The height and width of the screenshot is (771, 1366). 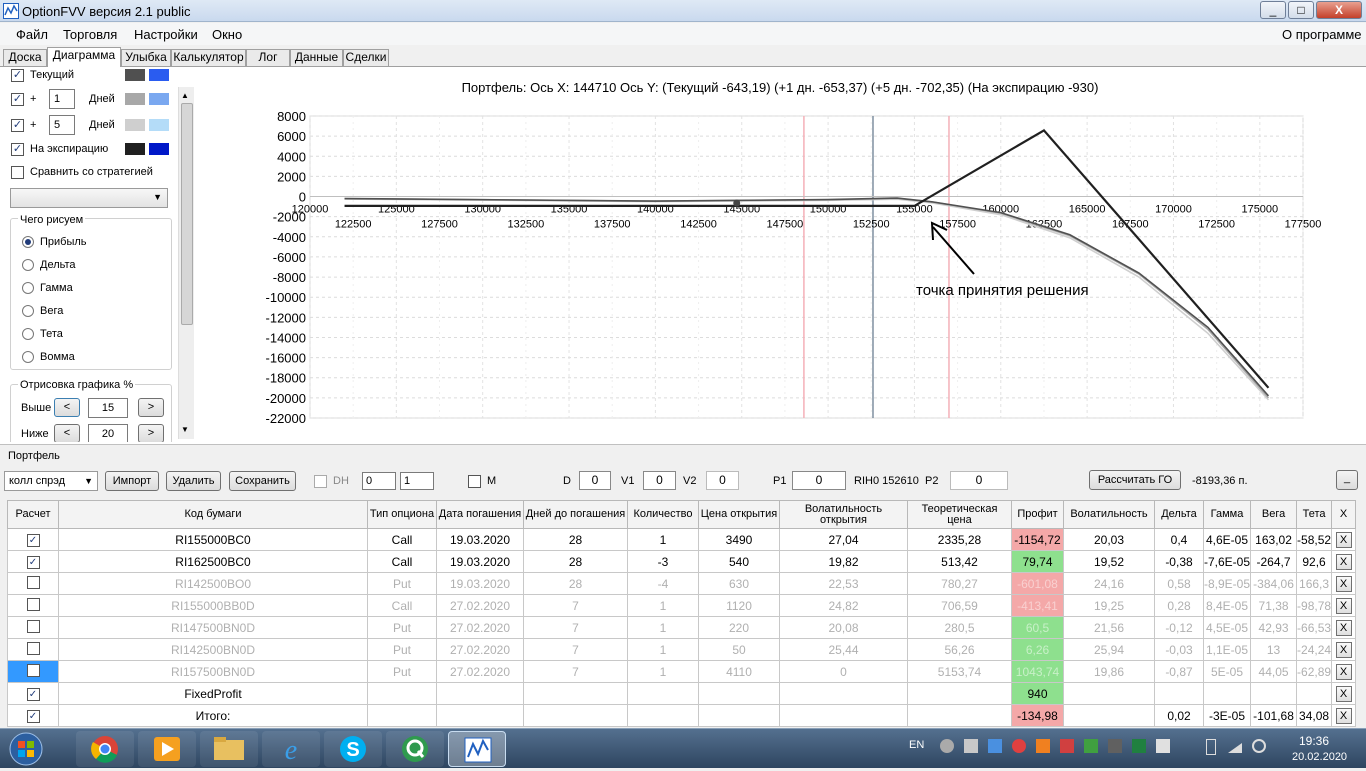 What do you see at coordinates (25, 57) in the screenshot?
I see `tab-board: Доска` at bounding box center [25, 57].